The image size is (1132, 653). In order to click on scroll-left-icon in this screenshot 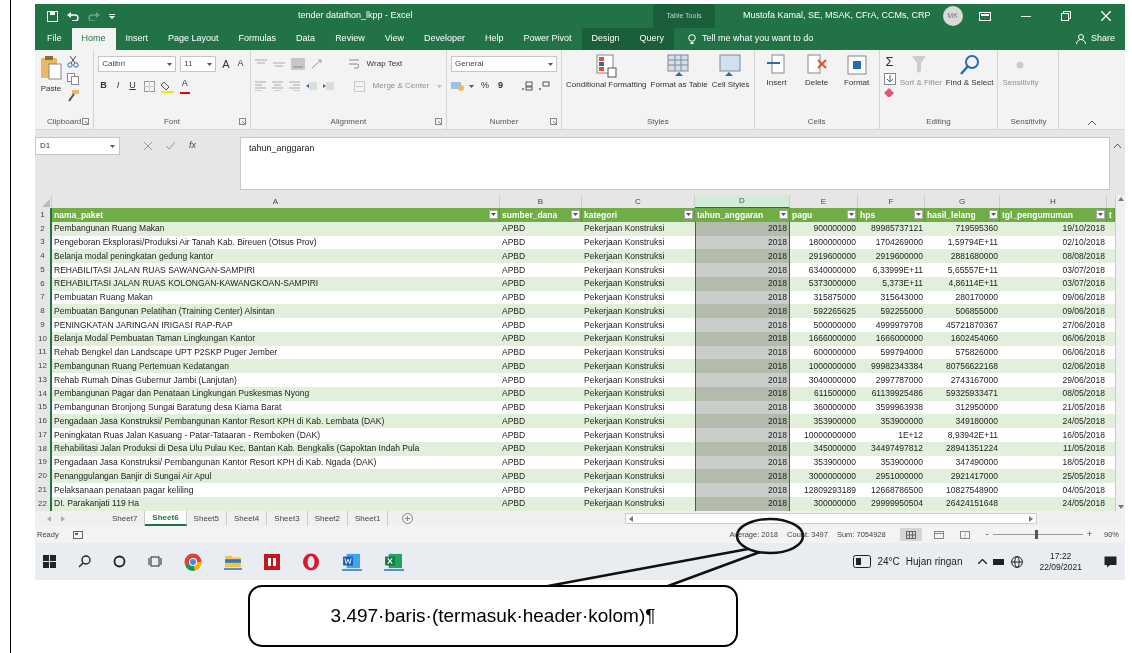, I will do `click(631, 518)`.